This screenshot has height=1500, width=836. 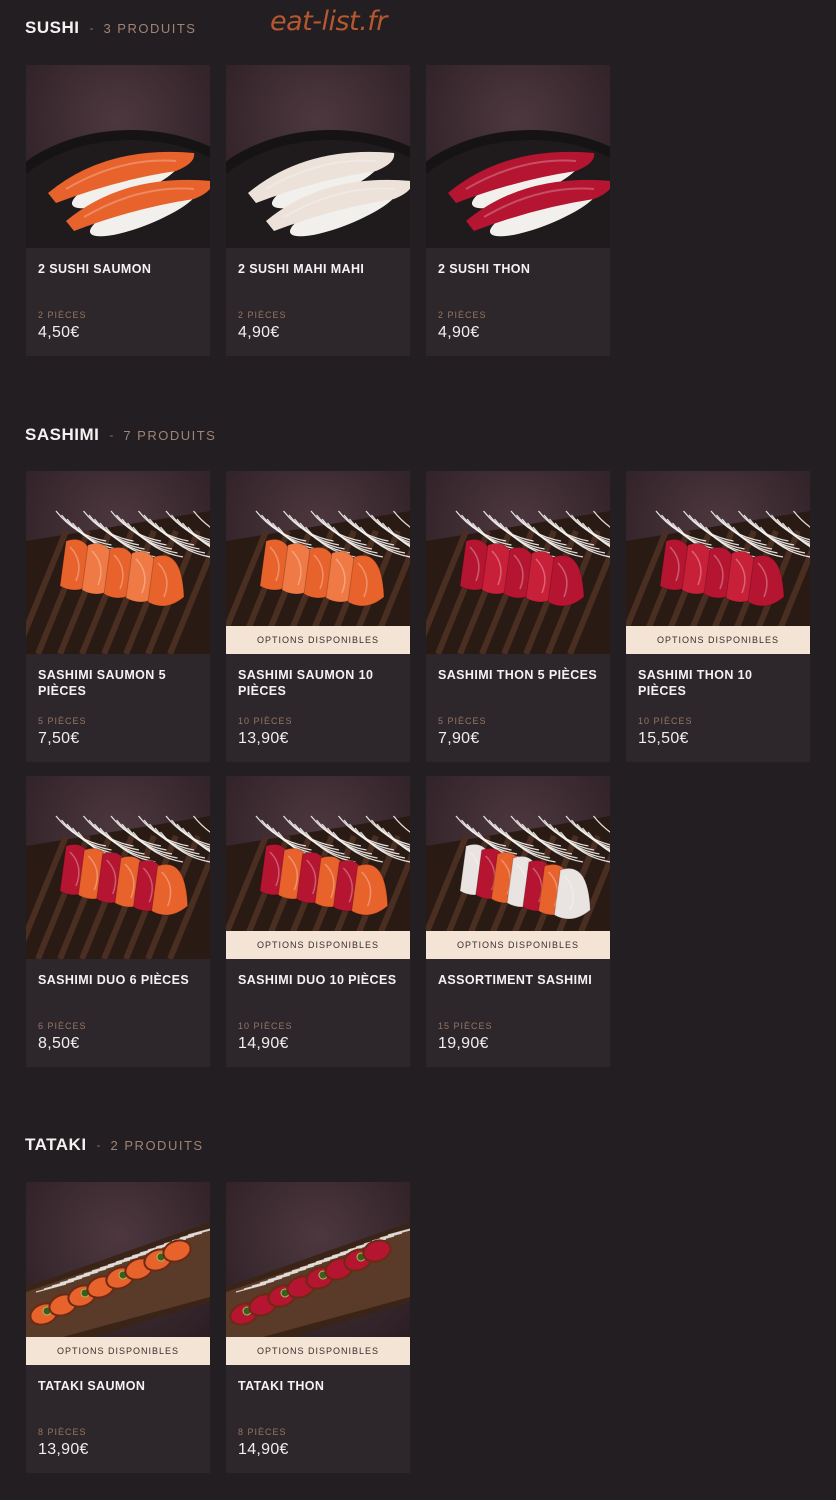 What do you see at coordinates (317, 980) in the screenshot?
I see `product-name: SASHIMI DUO 10 PIÈCES` at bounding box center [317, 980].